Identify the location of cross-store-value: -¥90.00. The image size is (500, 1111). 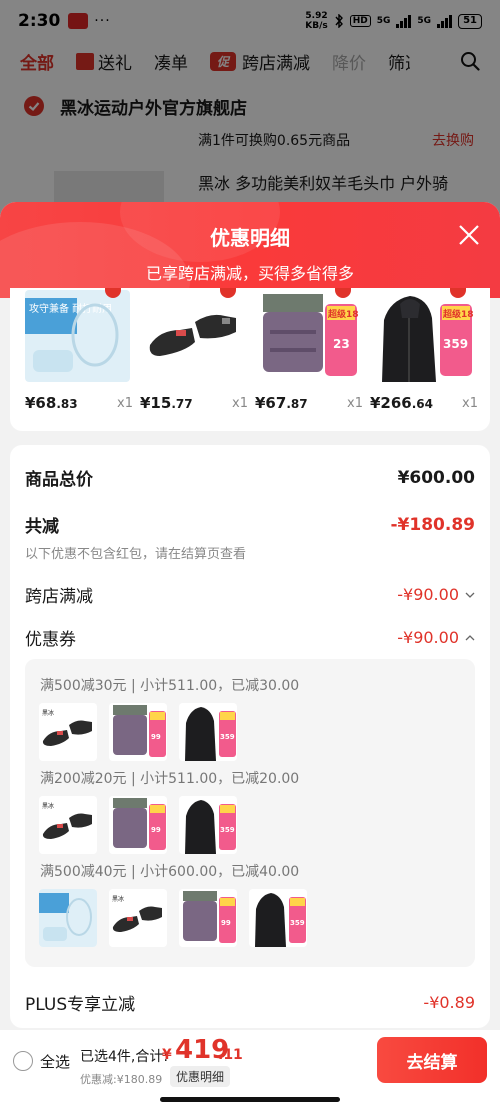
(428, 594).